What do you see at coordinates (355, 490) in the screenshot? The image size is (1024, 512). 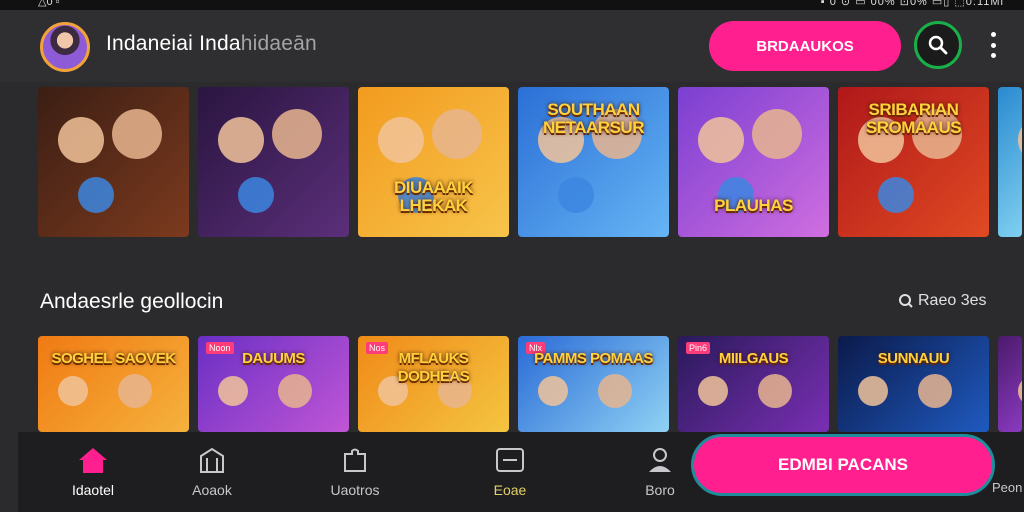 I see `nav-label-puzzle: Uaotros` at bounding box center [355, 490].